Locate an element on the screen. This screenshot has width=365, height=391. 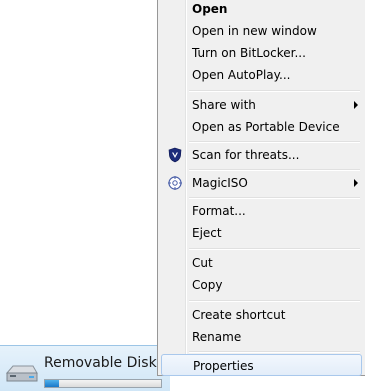
menu-item-create-shortcut: Create shortcut is located at coordinates (261, 315).